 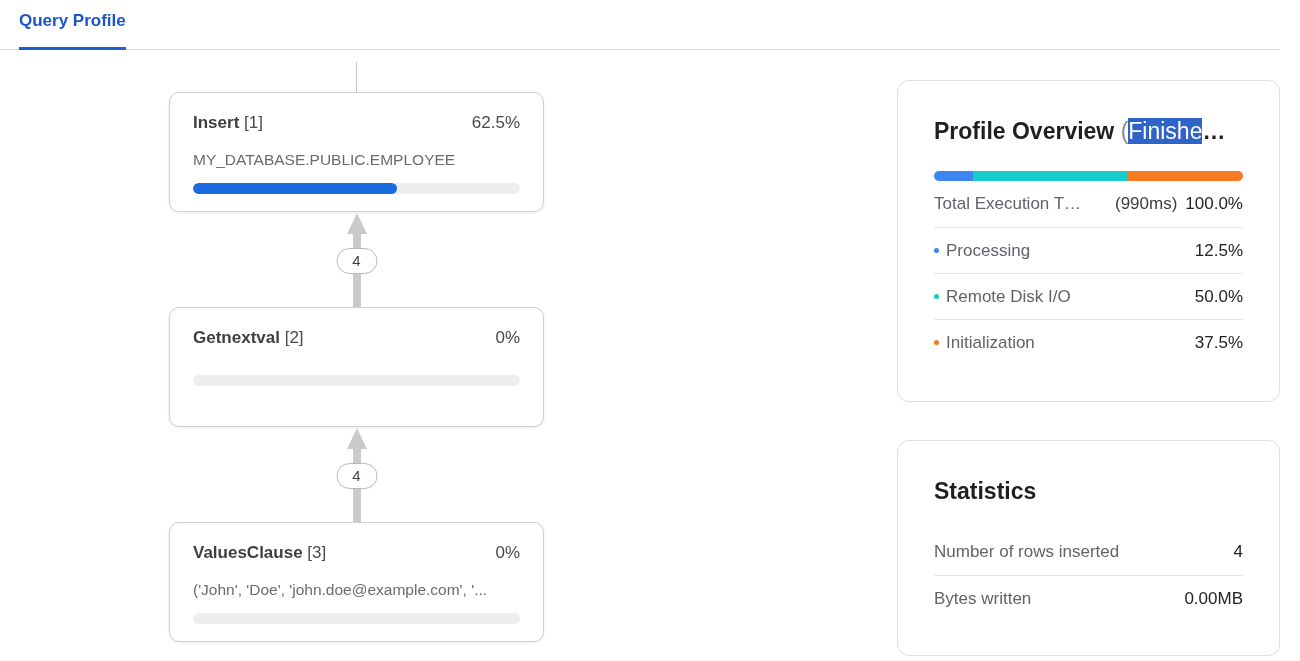 What do you see at coordinates (72, 25) in the screenshot?
I see `tab: Query Profile` at bounding box center [72, 25].